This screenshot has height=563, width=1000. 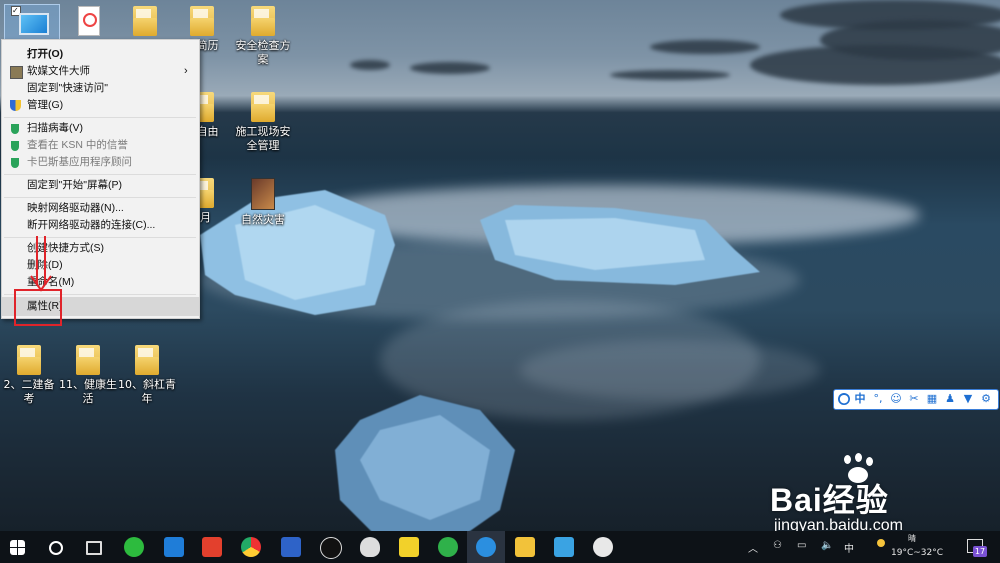 I want to click on user-icon: ♟, so click(x=950, y=399).